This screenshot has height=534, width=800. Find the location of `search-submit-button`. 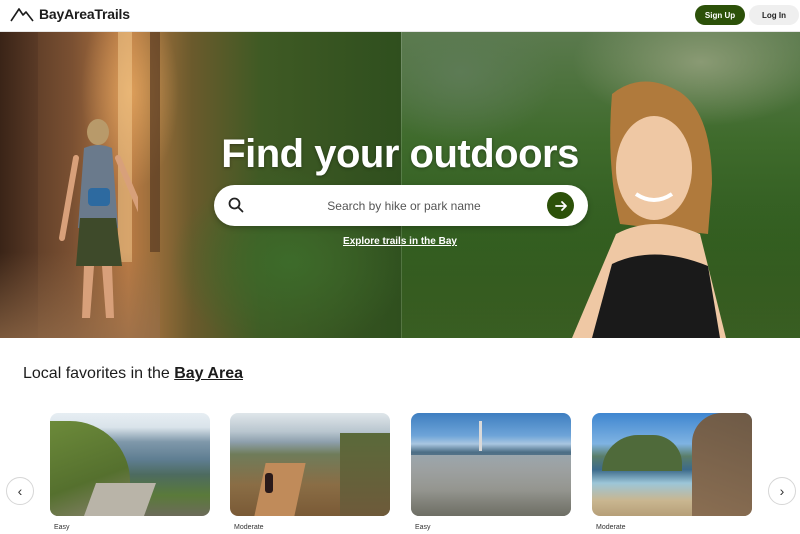

search-submit-button is located at coordinates (560, 205).